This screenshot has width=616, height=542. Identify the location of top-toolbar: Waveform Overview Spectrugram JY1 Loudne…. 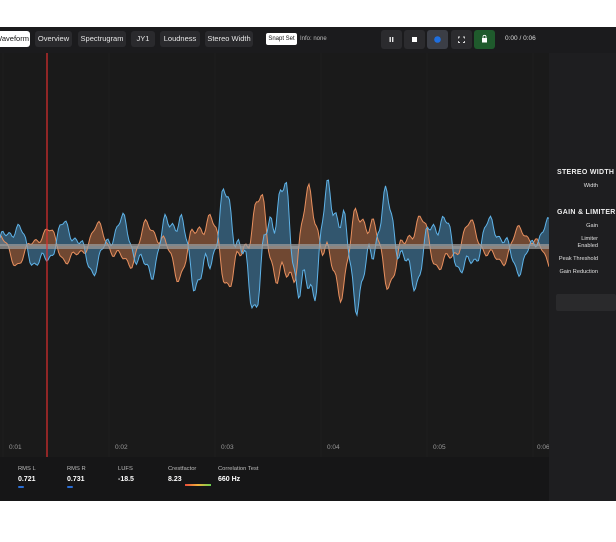
(308, 40).